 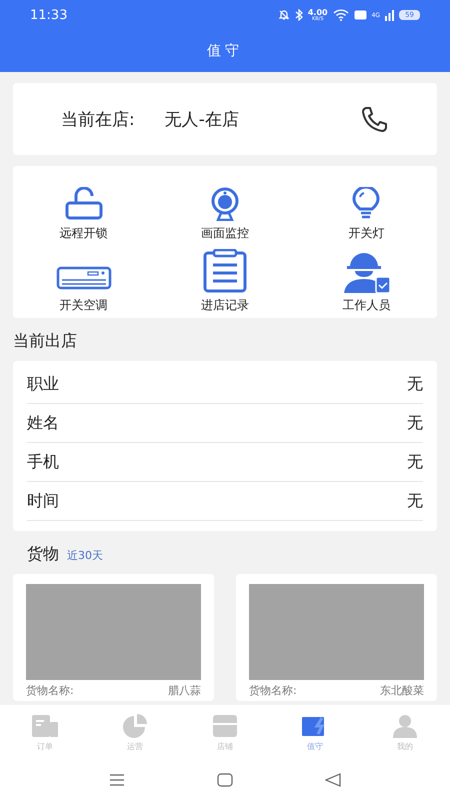 What do you see at coordinates (184, 690) in the screenshot?
I see `goods-name: 腊八蒜` at bounding box center [184, 690].